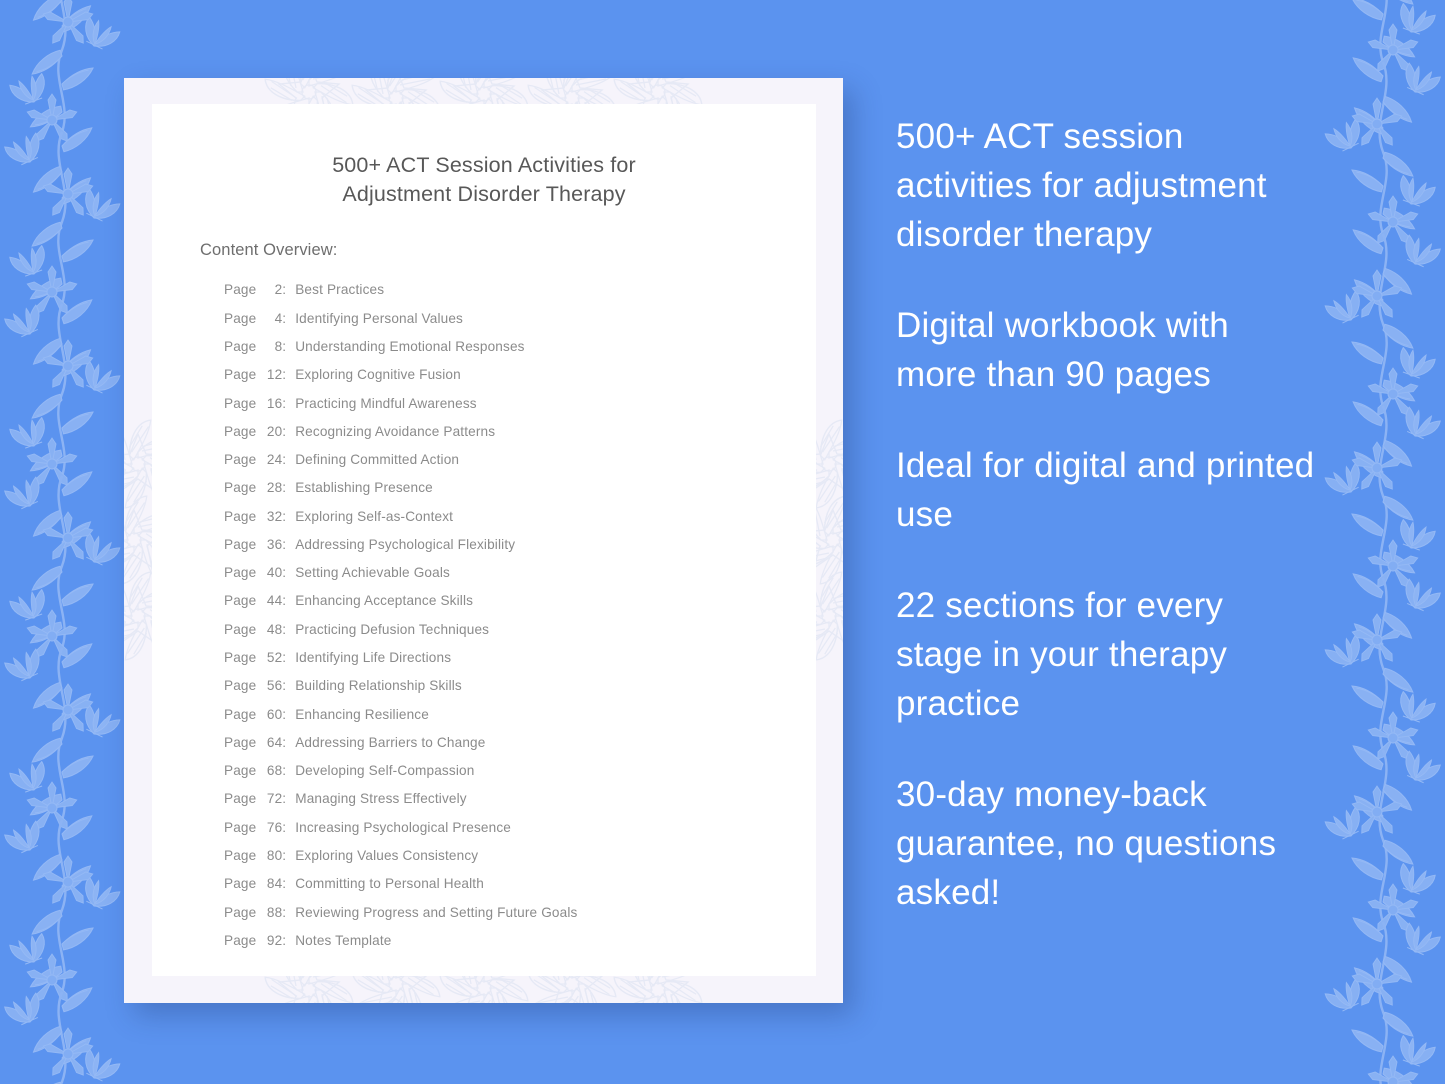 The width and height of the screenshot is (1445, 1084). I want to click on toc-page-label: Page 8:, so click(259, 347).